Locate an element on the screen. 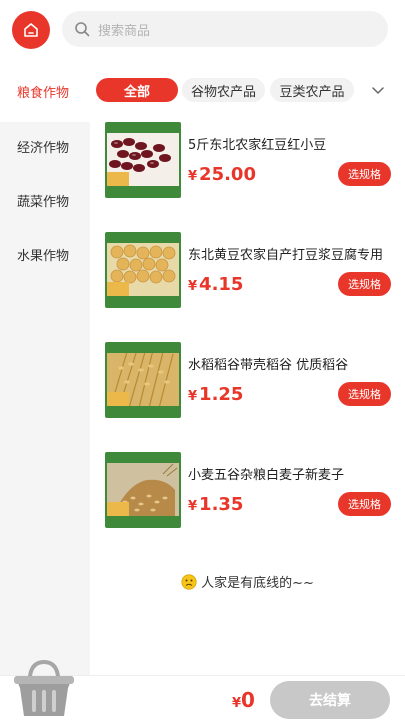 Image resolution: width=405 pixels, height=720 pixels. tab-bean-products: 豆类农产品 is located at coordinates (312, 90).